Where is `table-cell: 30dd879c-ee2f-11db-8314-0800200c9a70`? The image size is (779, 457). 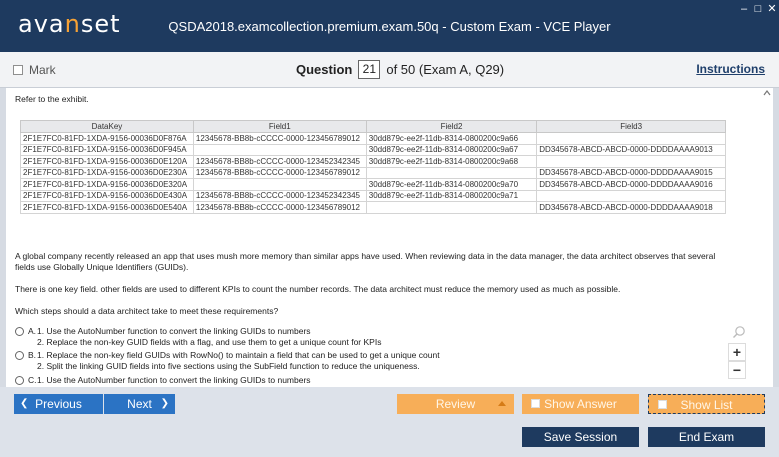
table-cell: 30dd879c-ee2f-11db-8314-0800200c9a70 is located at coordinates (451, 184).